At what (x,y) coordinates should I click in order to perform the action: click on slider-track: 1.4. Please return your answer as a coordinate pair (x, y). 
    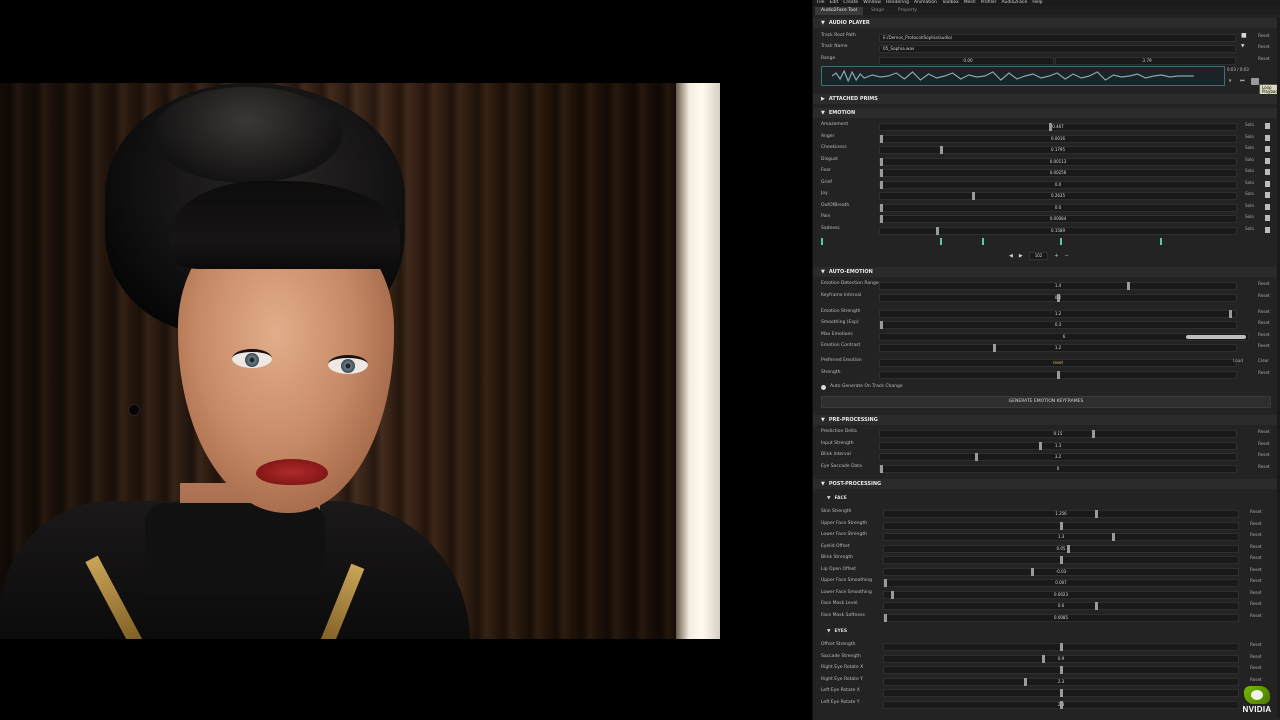
    Looking at the image, I should click on (1058, 286).